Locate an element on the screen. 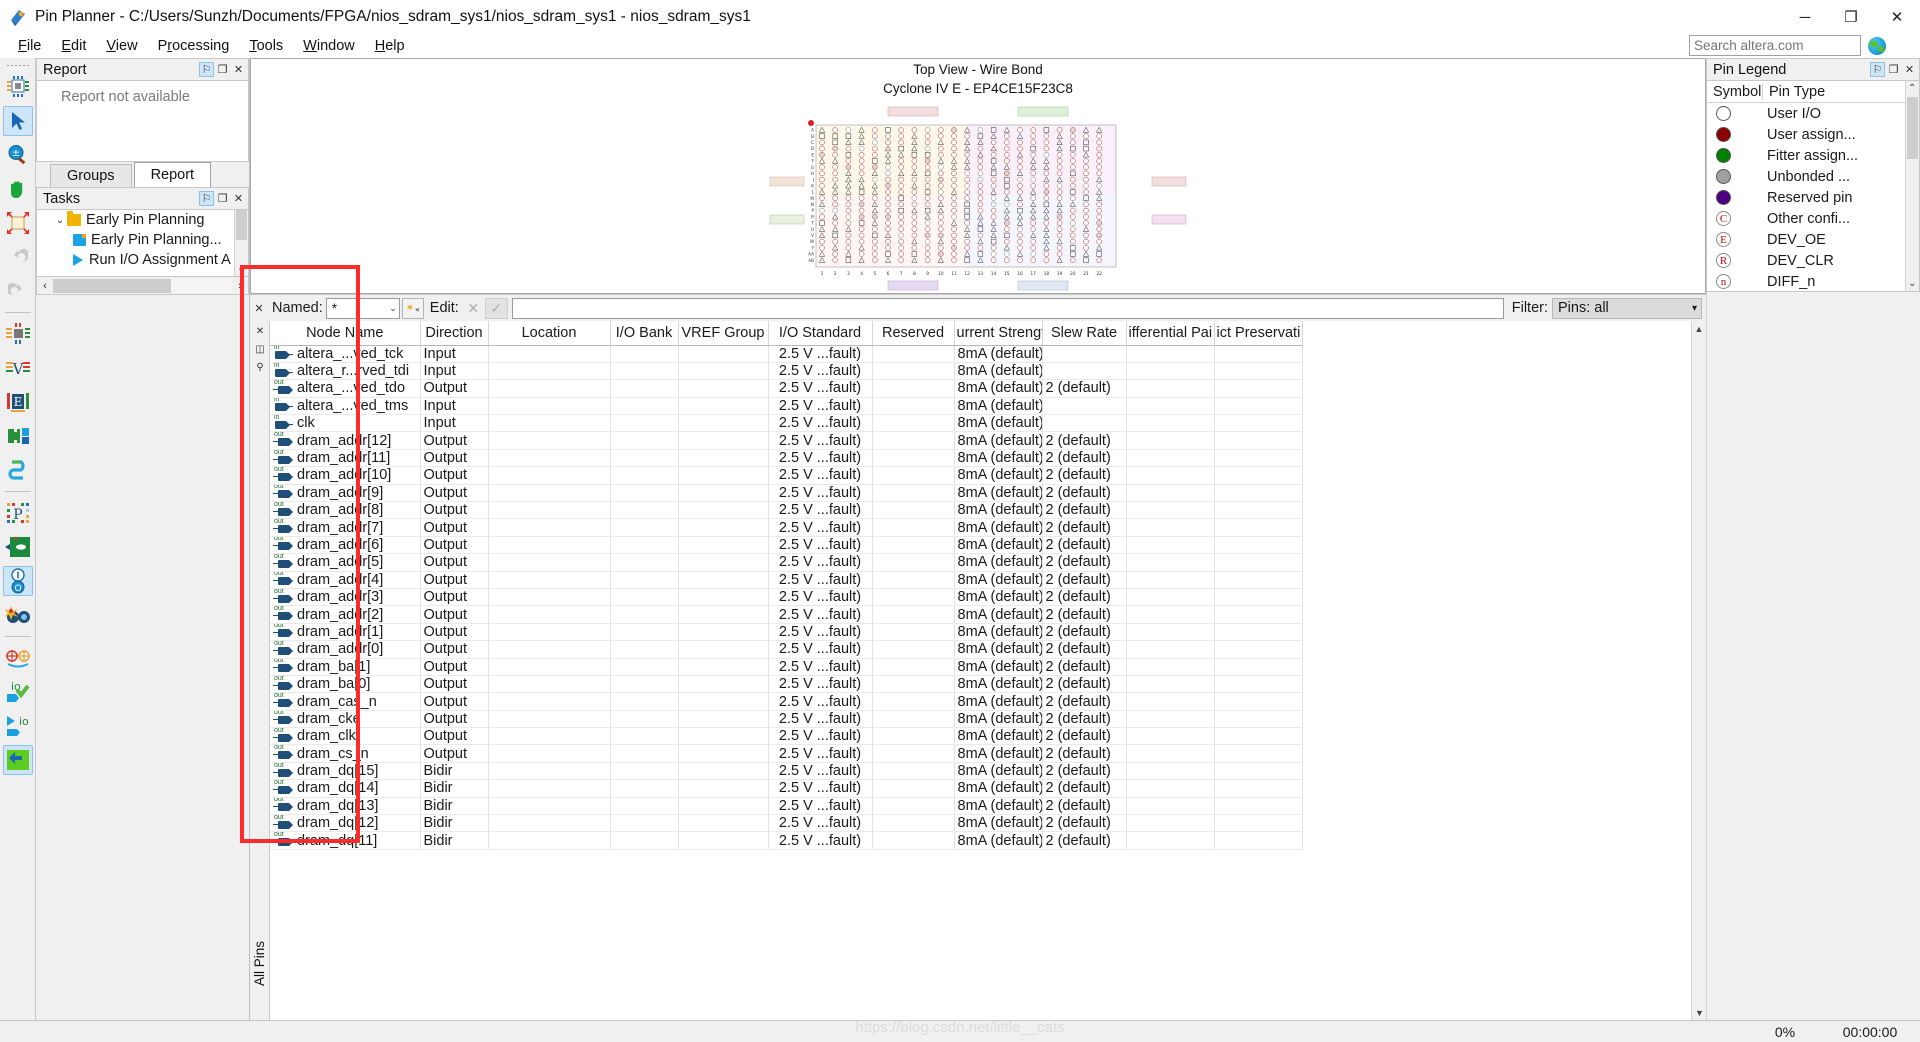 This screenshot has width=1920, height=1042. pin-legend-row: E DEV_OE is located at coordinates (1813, 239).